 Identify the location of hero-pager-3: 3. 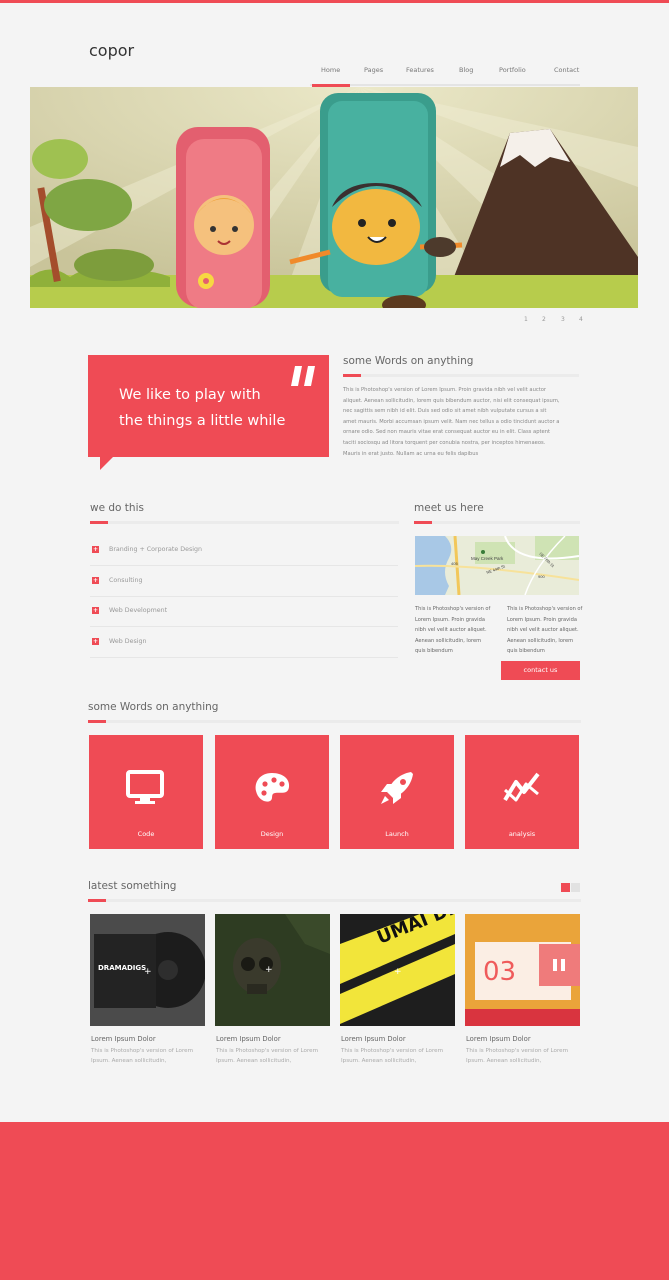
(563, 319).